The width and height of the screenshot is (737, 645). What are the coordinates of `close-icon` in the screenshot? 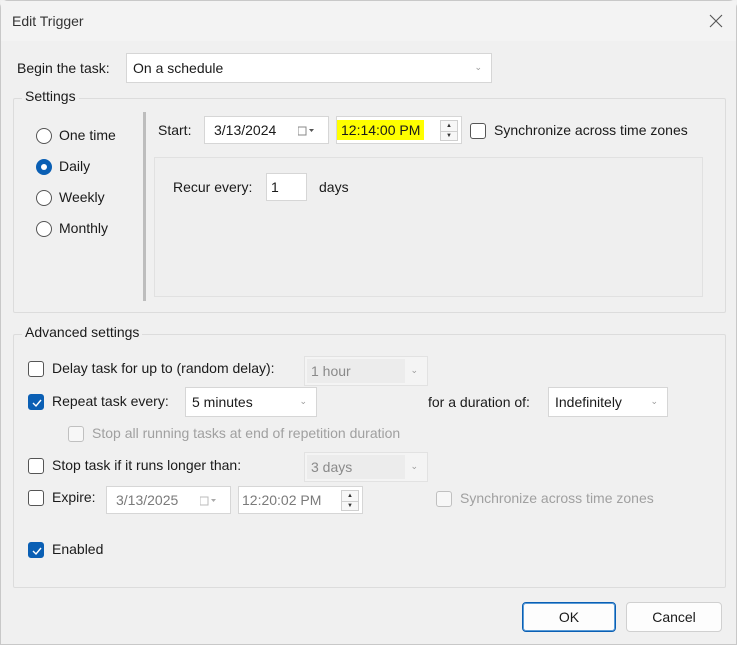 It's located at (716, 21).